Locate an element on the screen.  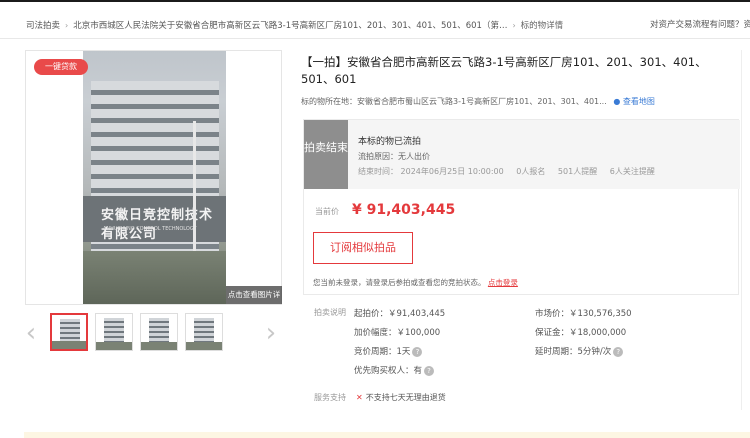
thumbnail-strip is located at coordinates (155, 333).